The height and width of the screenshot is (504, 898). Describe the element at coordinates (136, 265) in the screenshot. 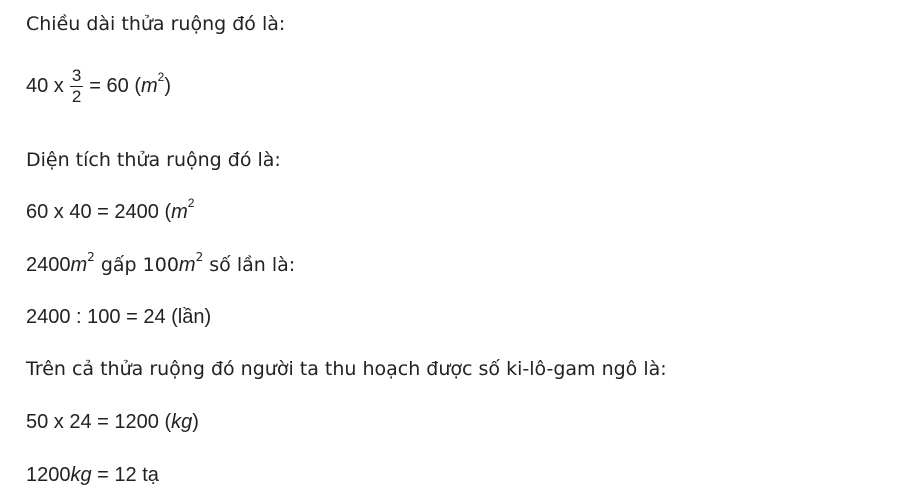

I see `ratio-mid-text: gấp 100` at that location.